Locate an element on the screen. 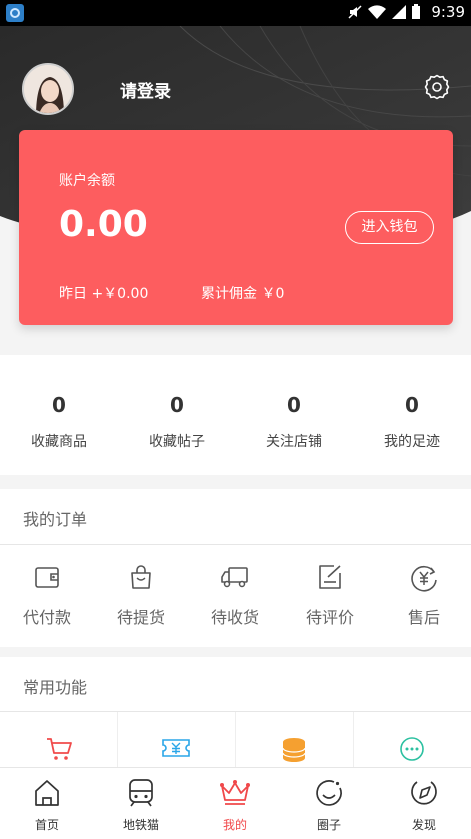 The height and width of the screenshot is (839, 471). tab-circle: 圈子 is located at coordinates (329, 804).